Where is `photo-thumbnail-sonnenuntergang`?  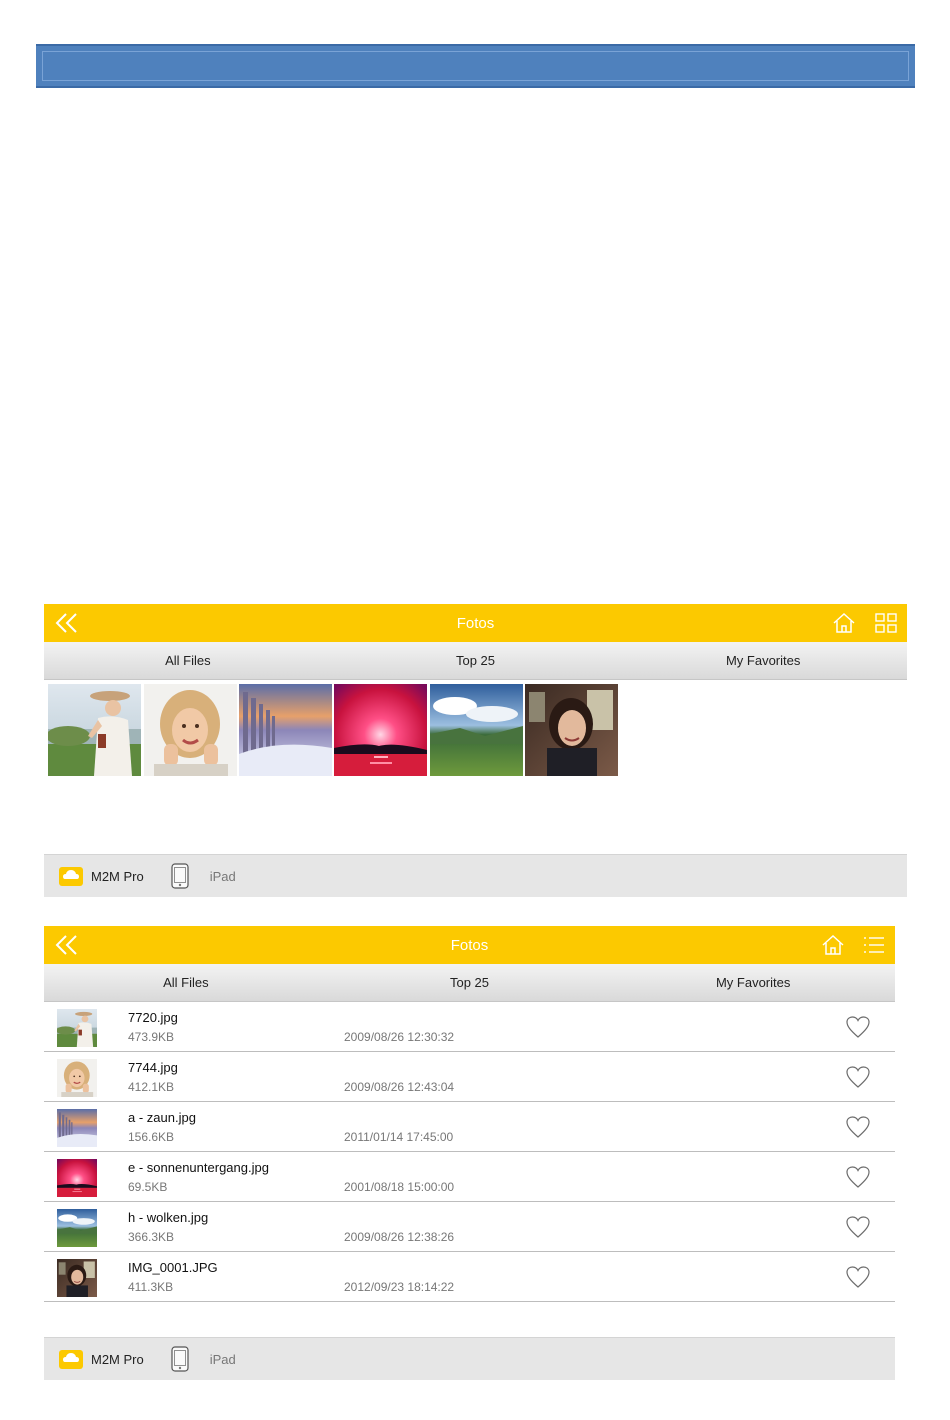 photo-thumbnail-sonnenuntergang is located at coordinates (380, 730).